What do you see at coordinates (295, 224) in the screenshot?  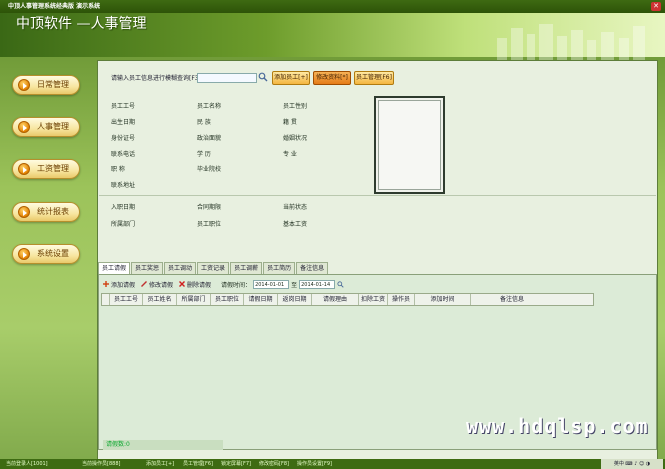 I see `field-base-salary: 基本工资` at bounding box center [295, 224].